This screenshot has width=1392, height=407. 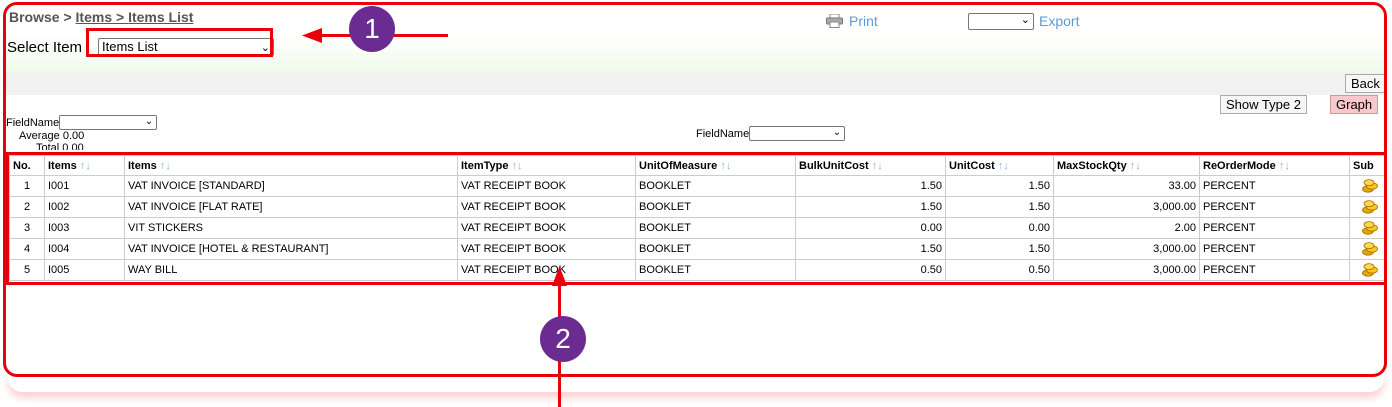 I want to click on fieldname-select-left: ⌄, so click(x=108, y=122).